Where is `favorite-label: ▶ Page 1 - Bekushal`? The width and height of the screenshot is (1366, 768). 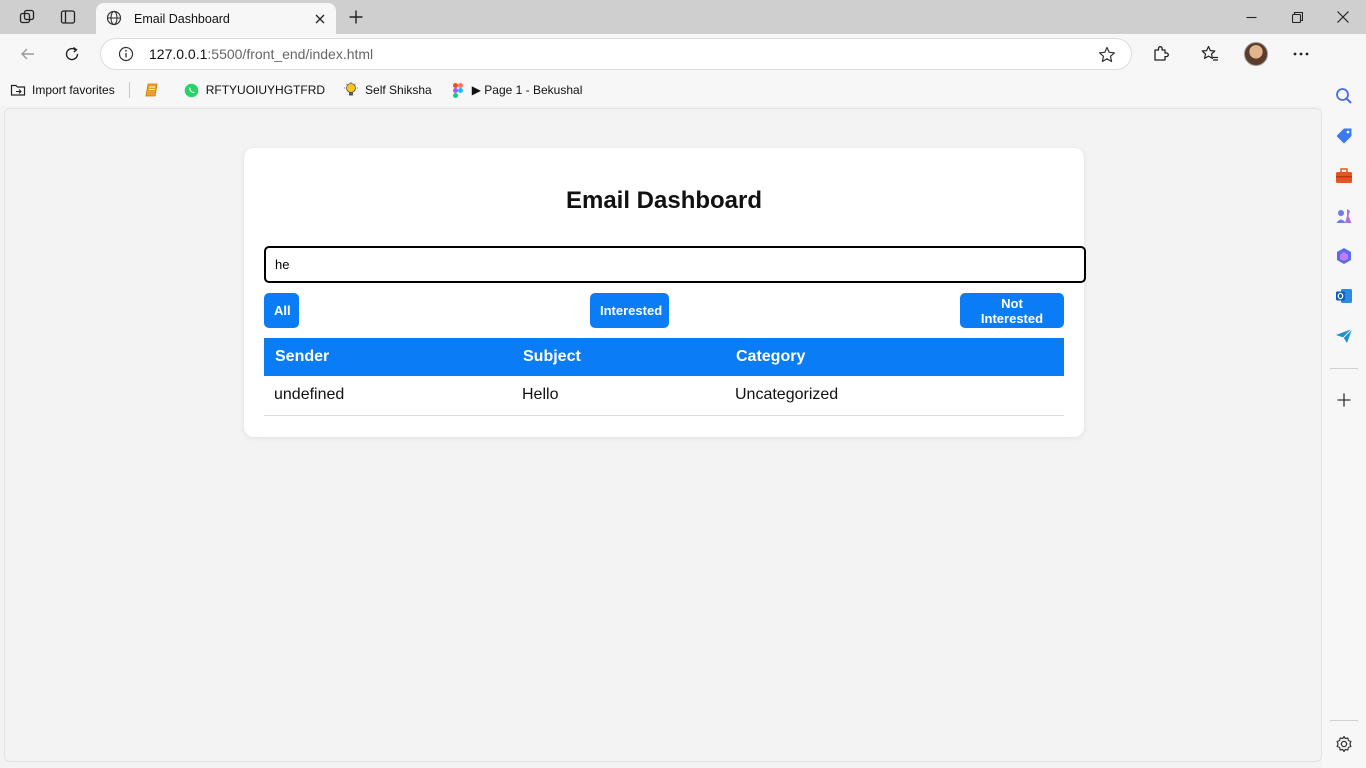 favorite-label: ▶ Page 1 - Bekushal is located at coordinates (527, 90).